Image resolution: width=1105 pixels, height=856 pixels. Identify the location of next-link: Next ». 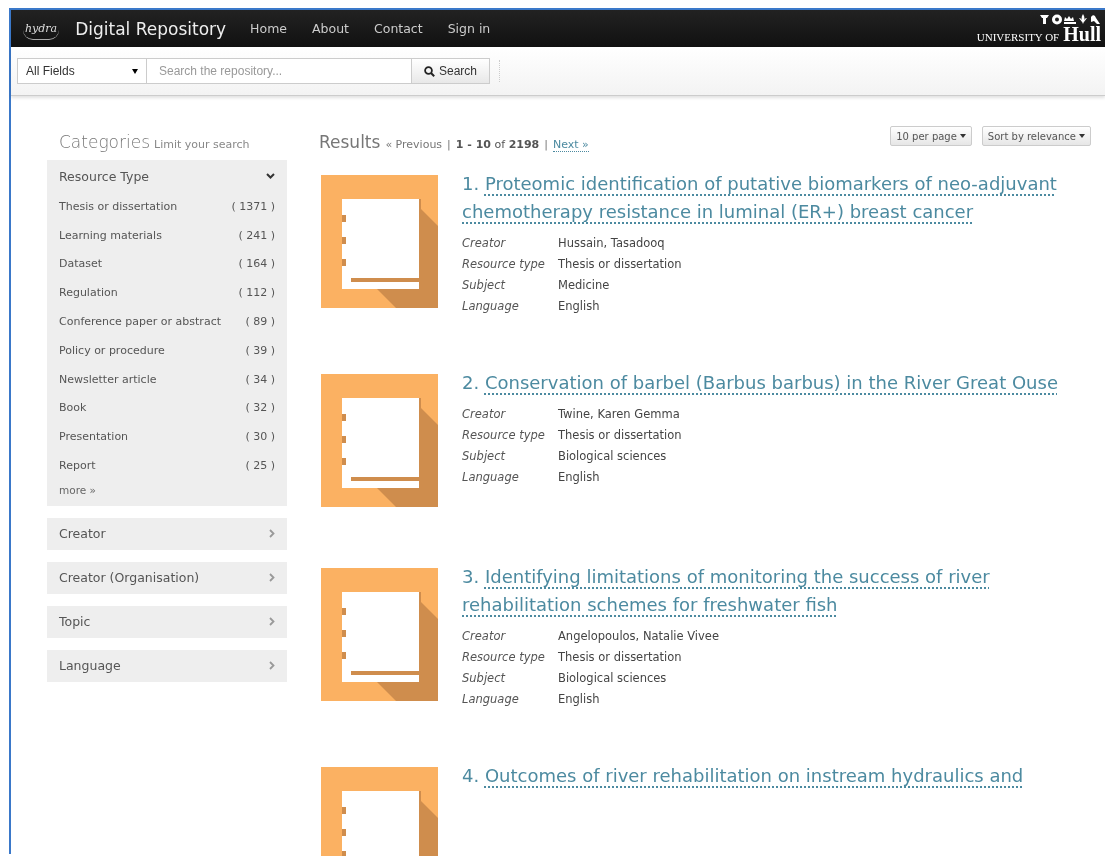
(570, 145).